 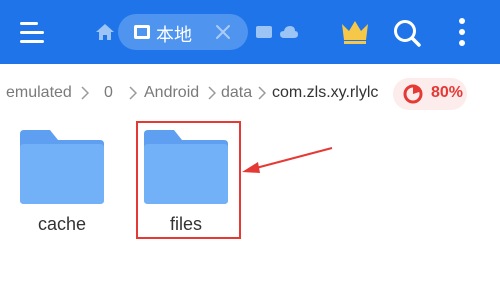 What do you see at coordinates (287, 160) in the screenshot?
I see `arrow-annotation-icon` at bounding box center [287, 160].